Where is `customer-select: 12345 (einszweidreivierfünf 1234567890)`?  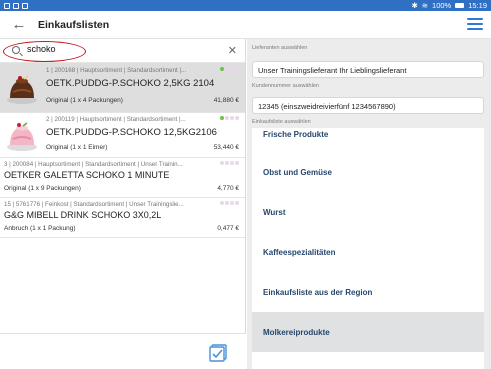 customer-select: 12345 (einszweidreivierfünf 1234567890) is located at coordinates (368, 105).